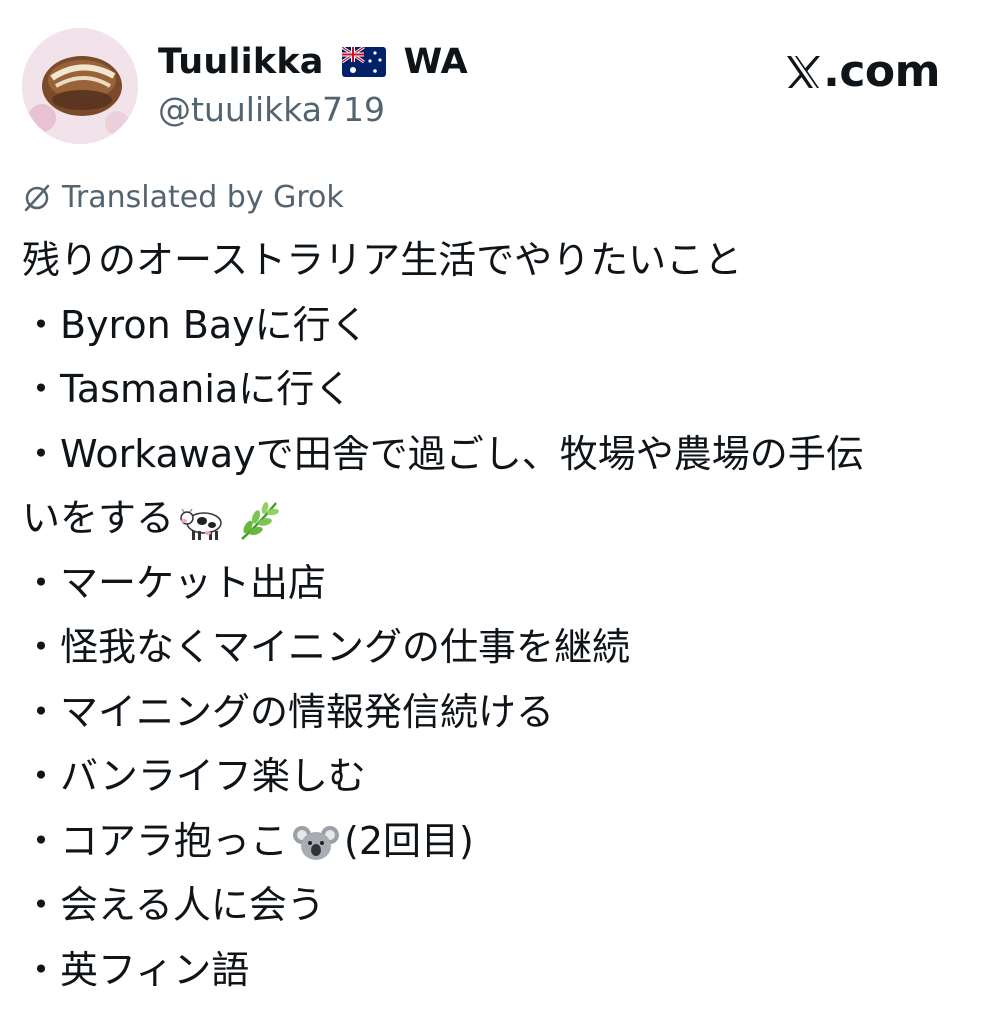 This screenshot has height=1024, width=982. What do you see at coordinates (174, 582) in the screenshot?
I see `post-line: ・マーケット出店` at bounding box center [174, 582].